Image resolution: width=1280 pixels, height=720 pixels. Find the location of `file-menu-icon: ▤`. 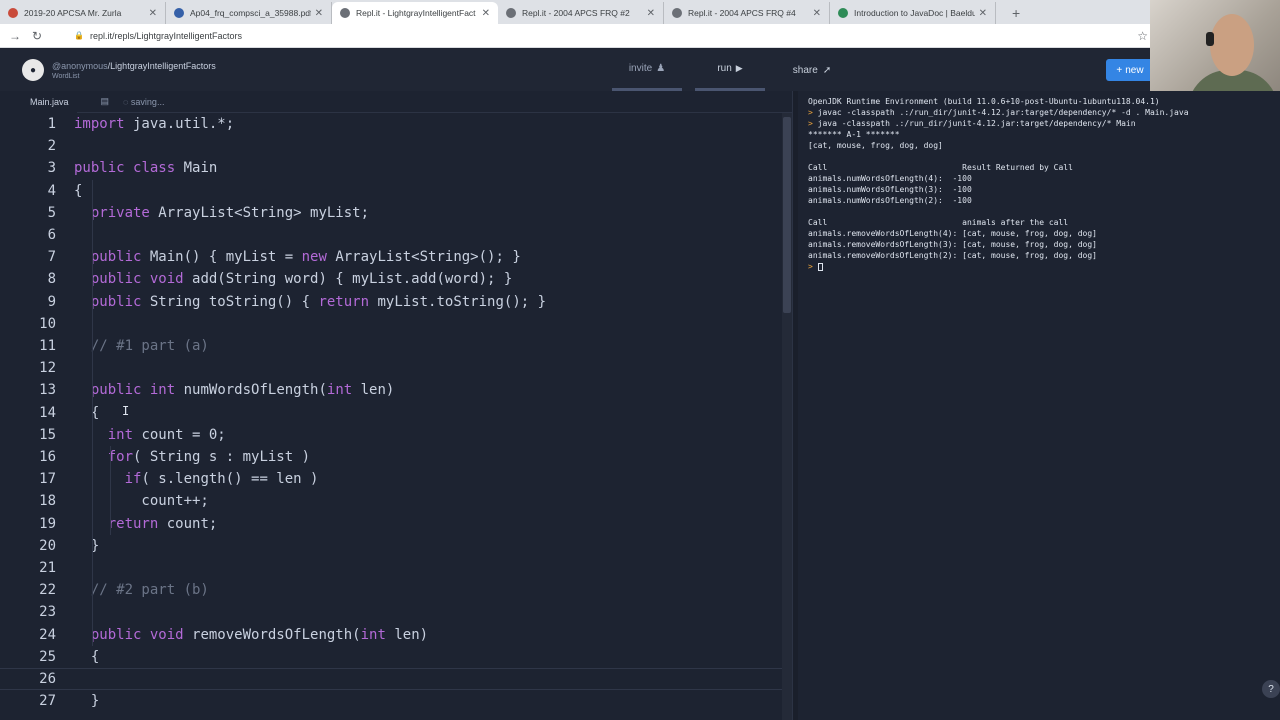

file-menu-icon: ▤ is located at coordinates (105, 101).